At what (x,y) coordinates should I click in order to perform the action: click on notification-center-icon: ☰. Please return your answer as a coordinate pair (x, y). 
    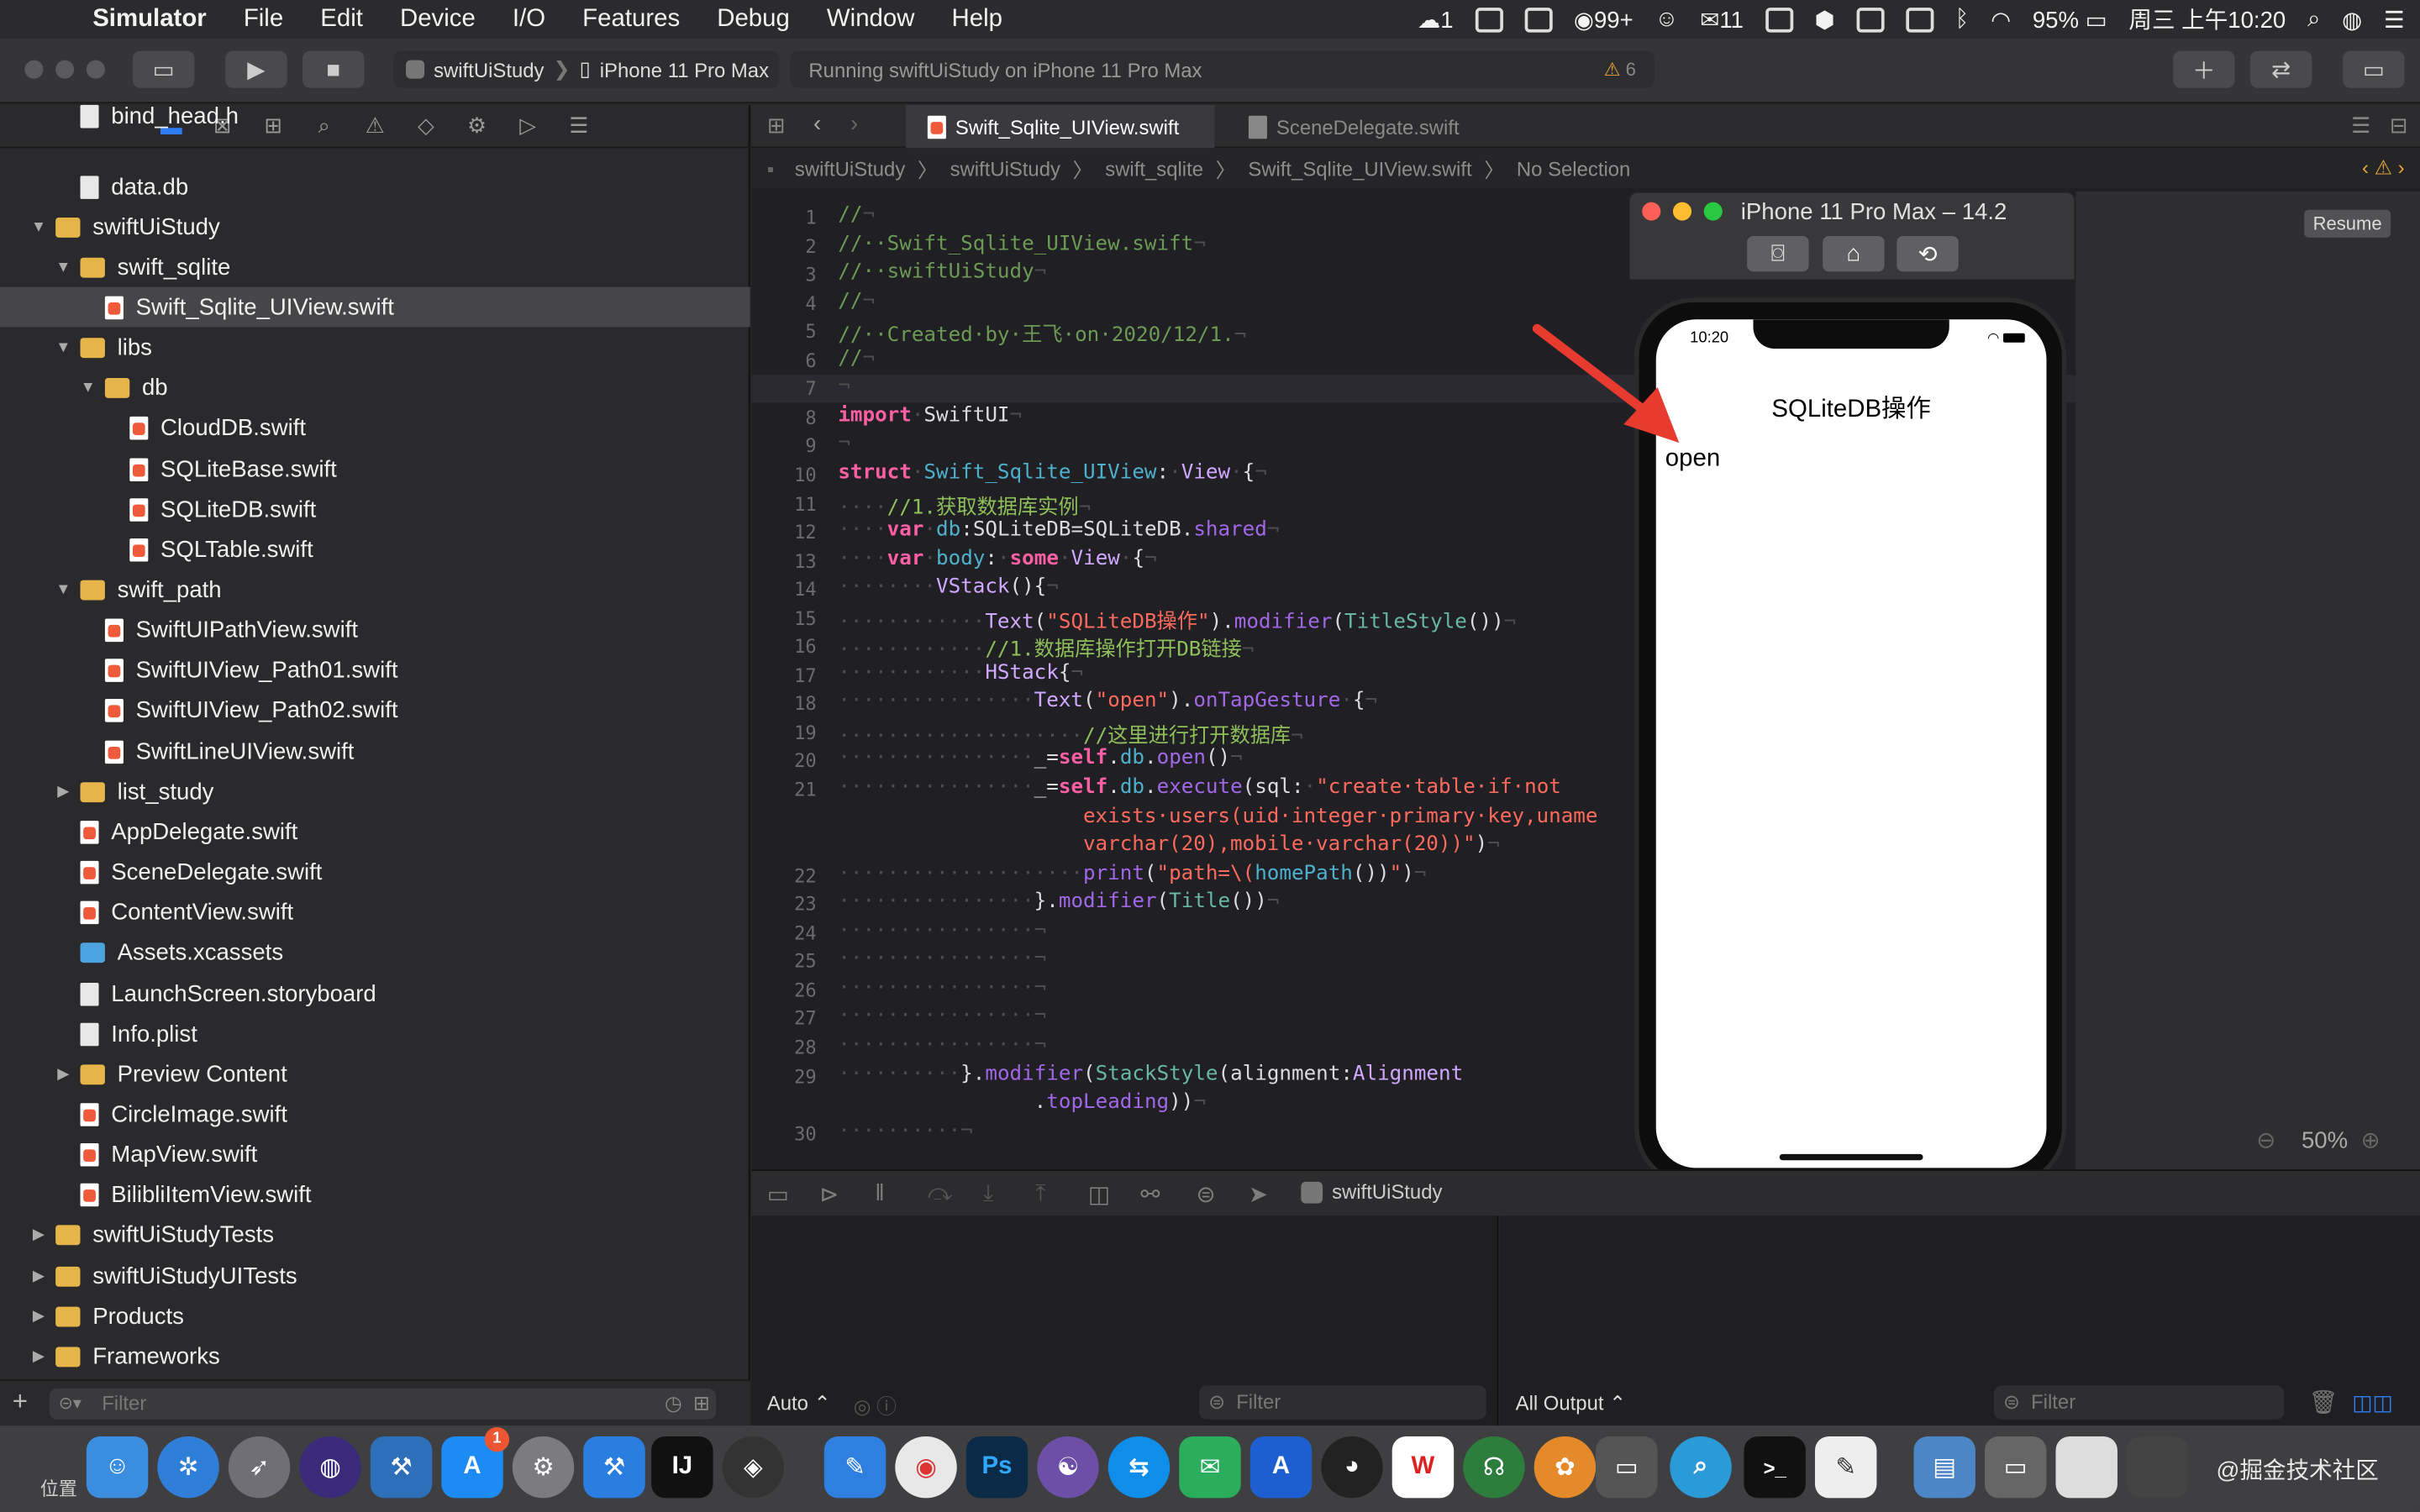
    Looking at the image, I should click on (2394, 19).